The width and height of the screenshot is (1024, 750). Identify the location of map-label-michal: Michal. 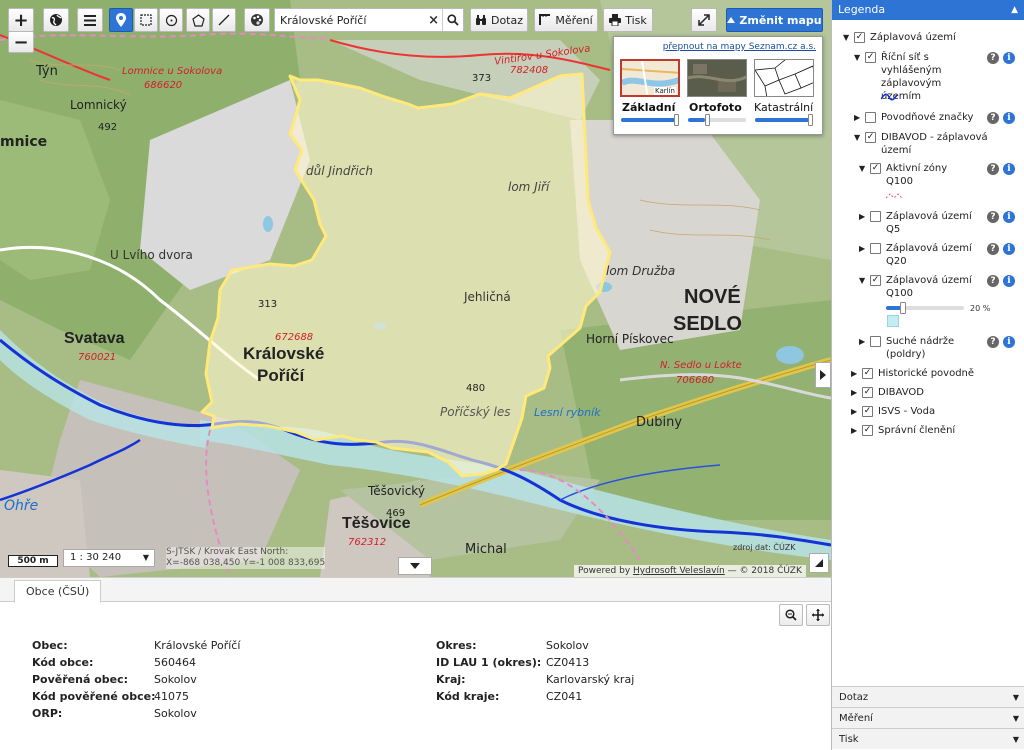
(486, 549).